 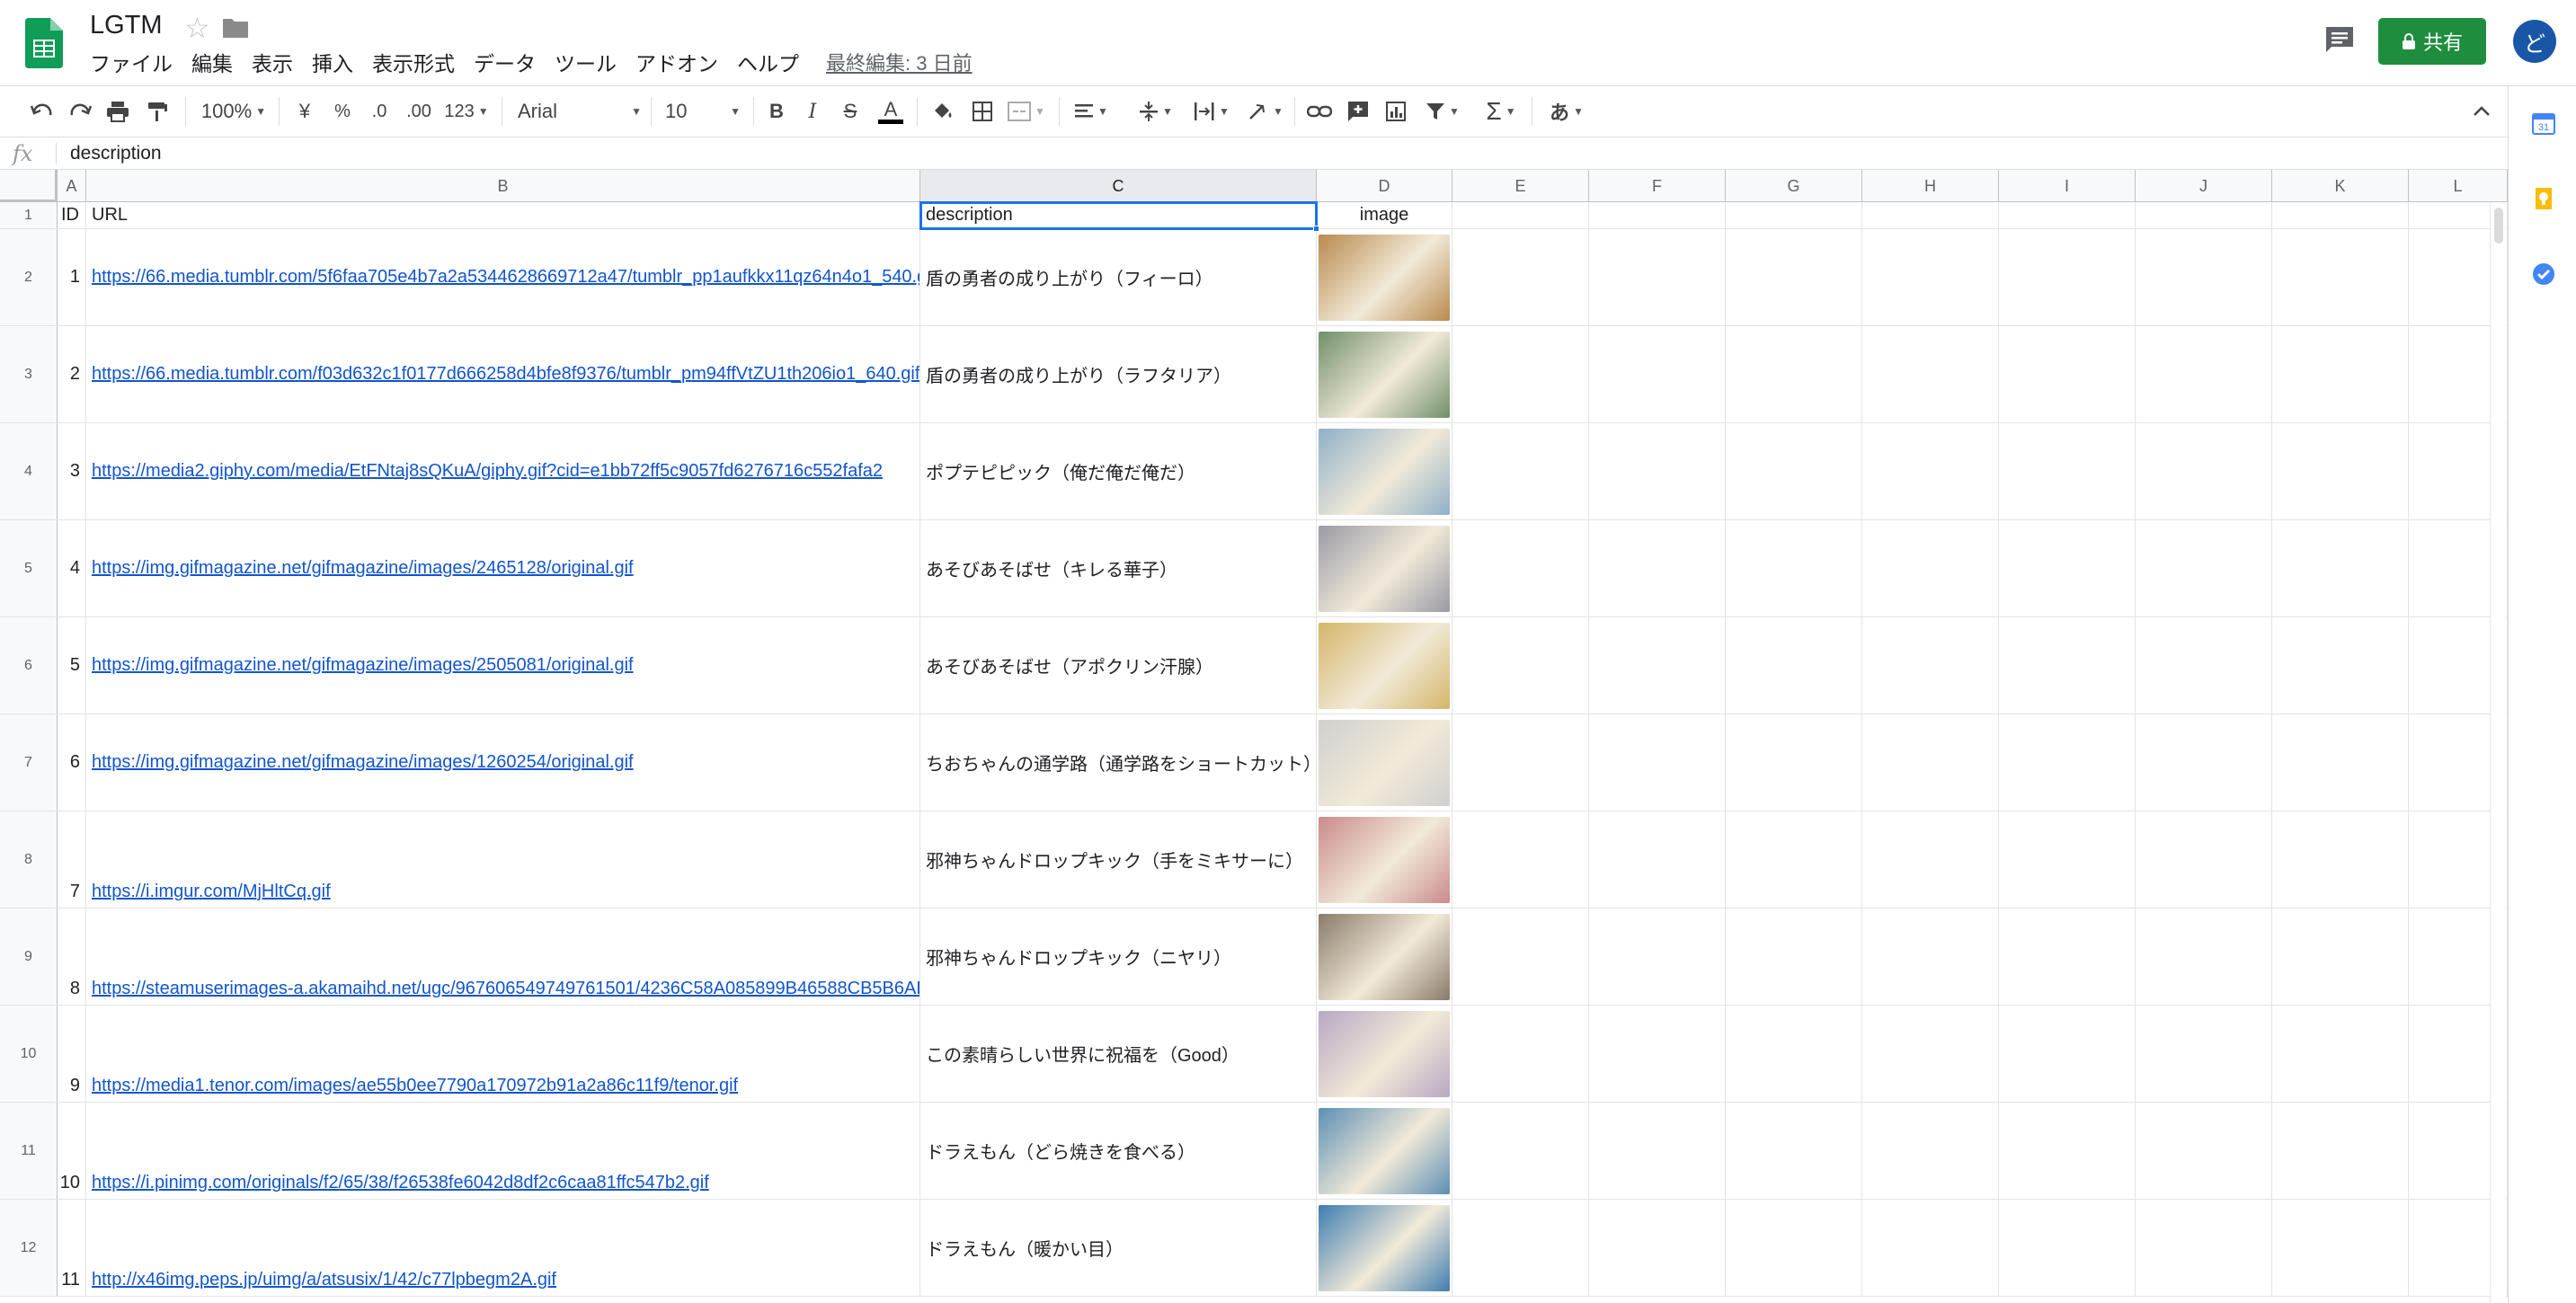 I want to click on strikethrough-button: S, so click(x=850, y=111).